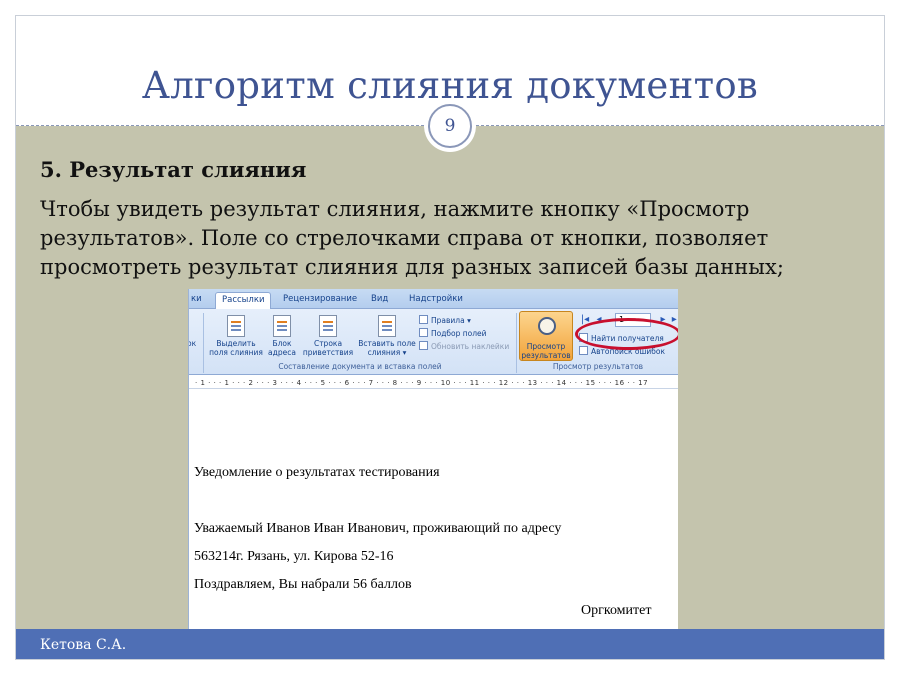 The height and width of the screenshot is (675, 900). What do you see at coordinates (450, 85) in the screenshot?
I see `slide-title: Алгоритм слияния документов` at bounding box center [450, 85].